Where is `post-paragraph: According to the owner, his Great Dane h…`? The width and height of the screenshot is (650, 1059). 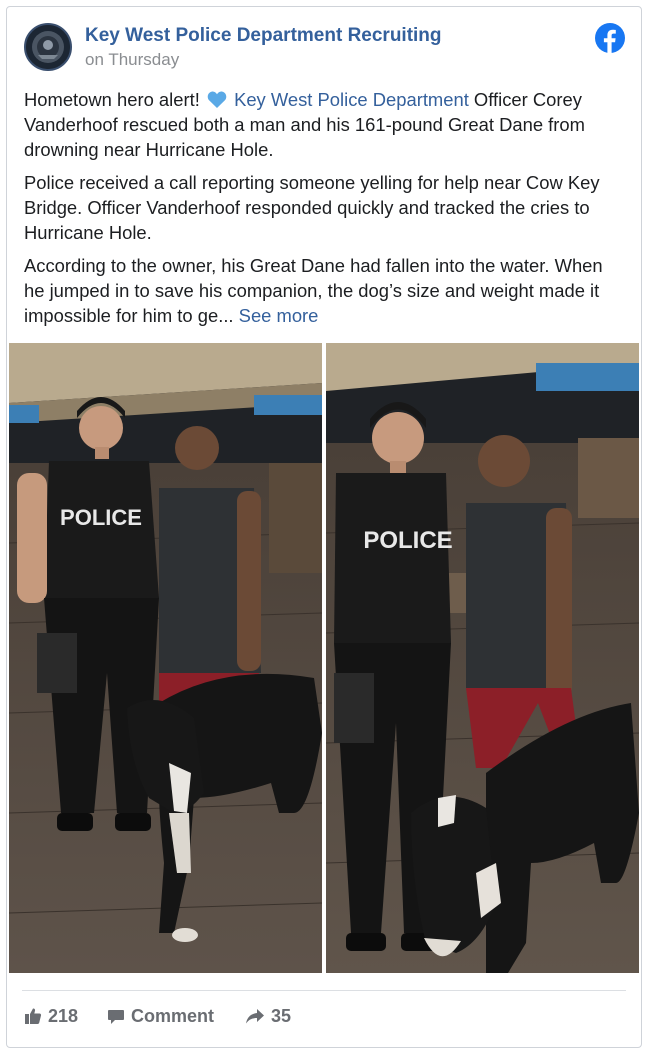
post-paragraph: According to the owner, his Great Dane h… is located at coordinates (326, 290).